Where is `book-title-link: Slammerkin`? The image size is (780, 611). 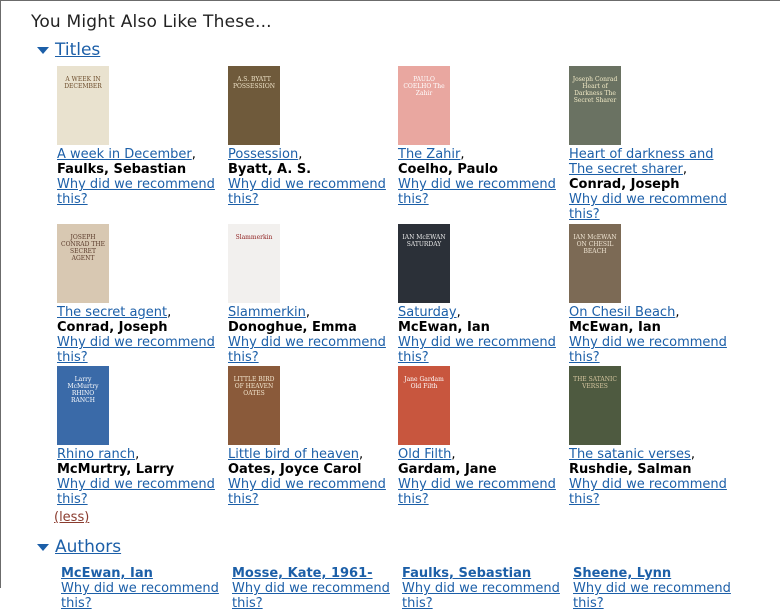
book-title-link: Slammerkin is located at coordinates (267, 312).